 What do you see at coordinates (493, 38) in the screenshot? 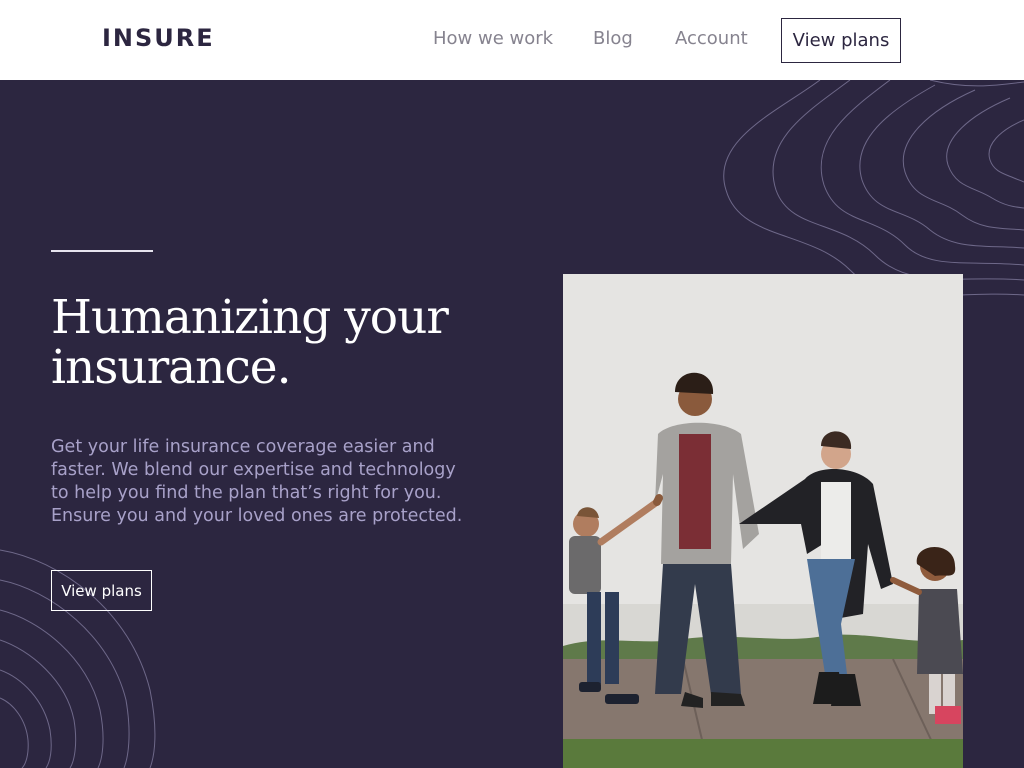
I see `nav-link-how-we-work: How we work` at bounding box center [493, 38].